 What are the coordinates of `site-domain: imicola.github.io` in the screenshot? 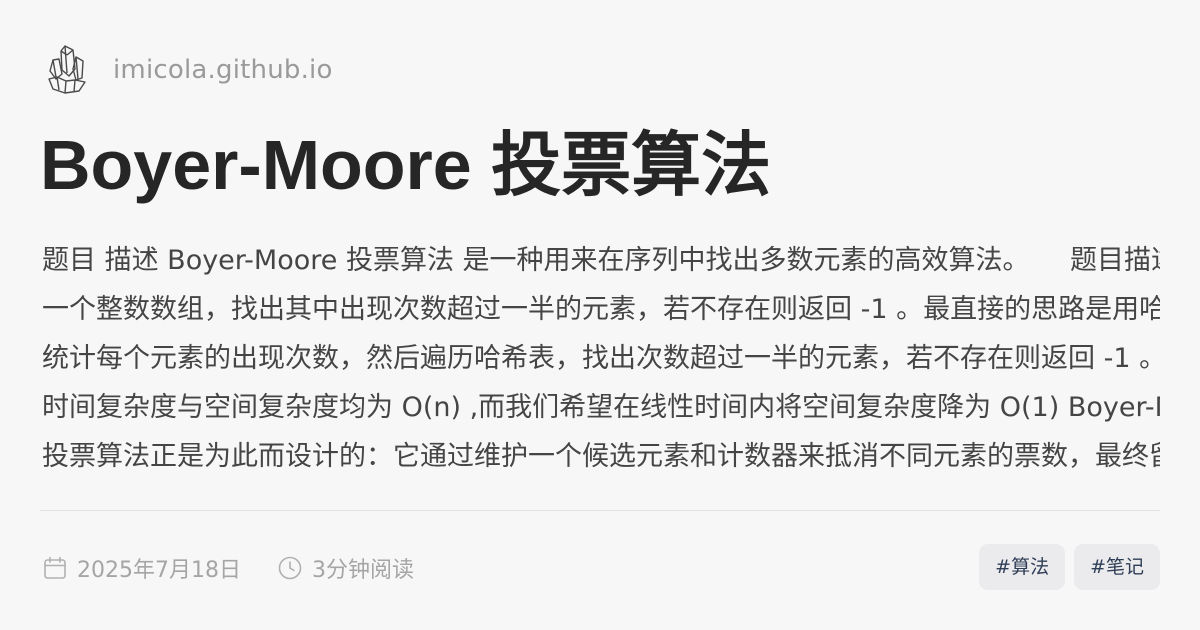 It's located at (223, 70).